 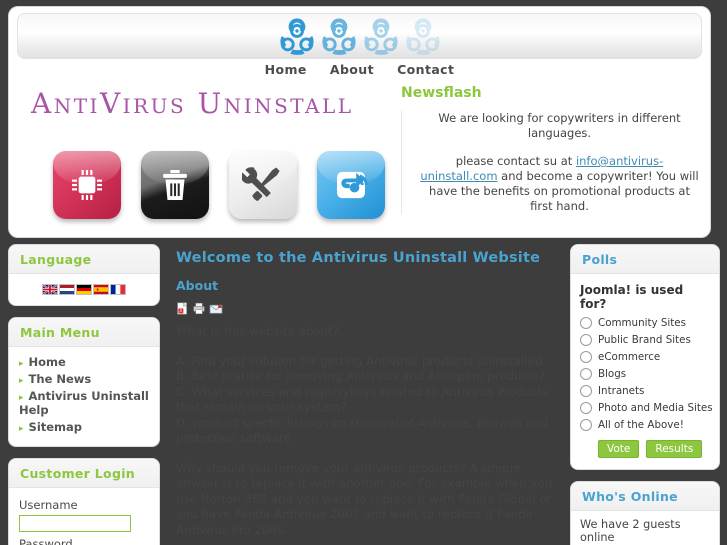 I want to click on poll-option: Community Sites, so click(x=645, y=323).